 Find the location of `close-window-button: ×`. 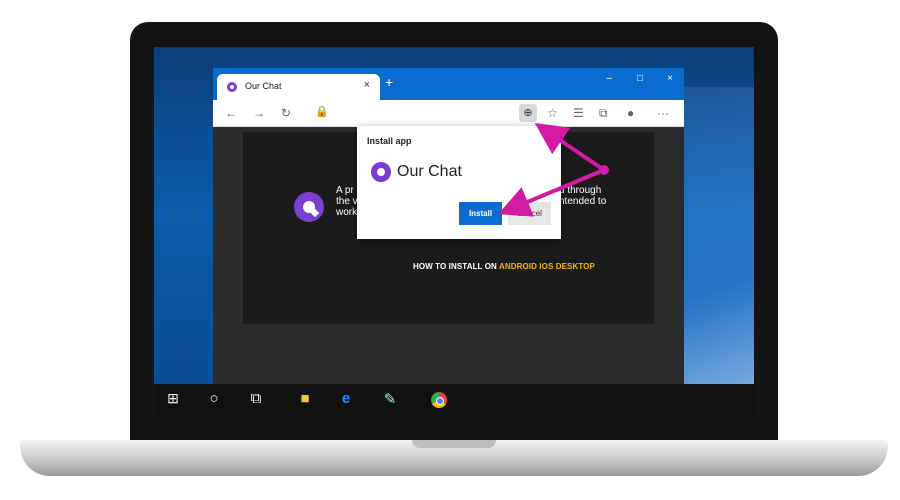

close-window-button: × is located at coordinates (670, 78).